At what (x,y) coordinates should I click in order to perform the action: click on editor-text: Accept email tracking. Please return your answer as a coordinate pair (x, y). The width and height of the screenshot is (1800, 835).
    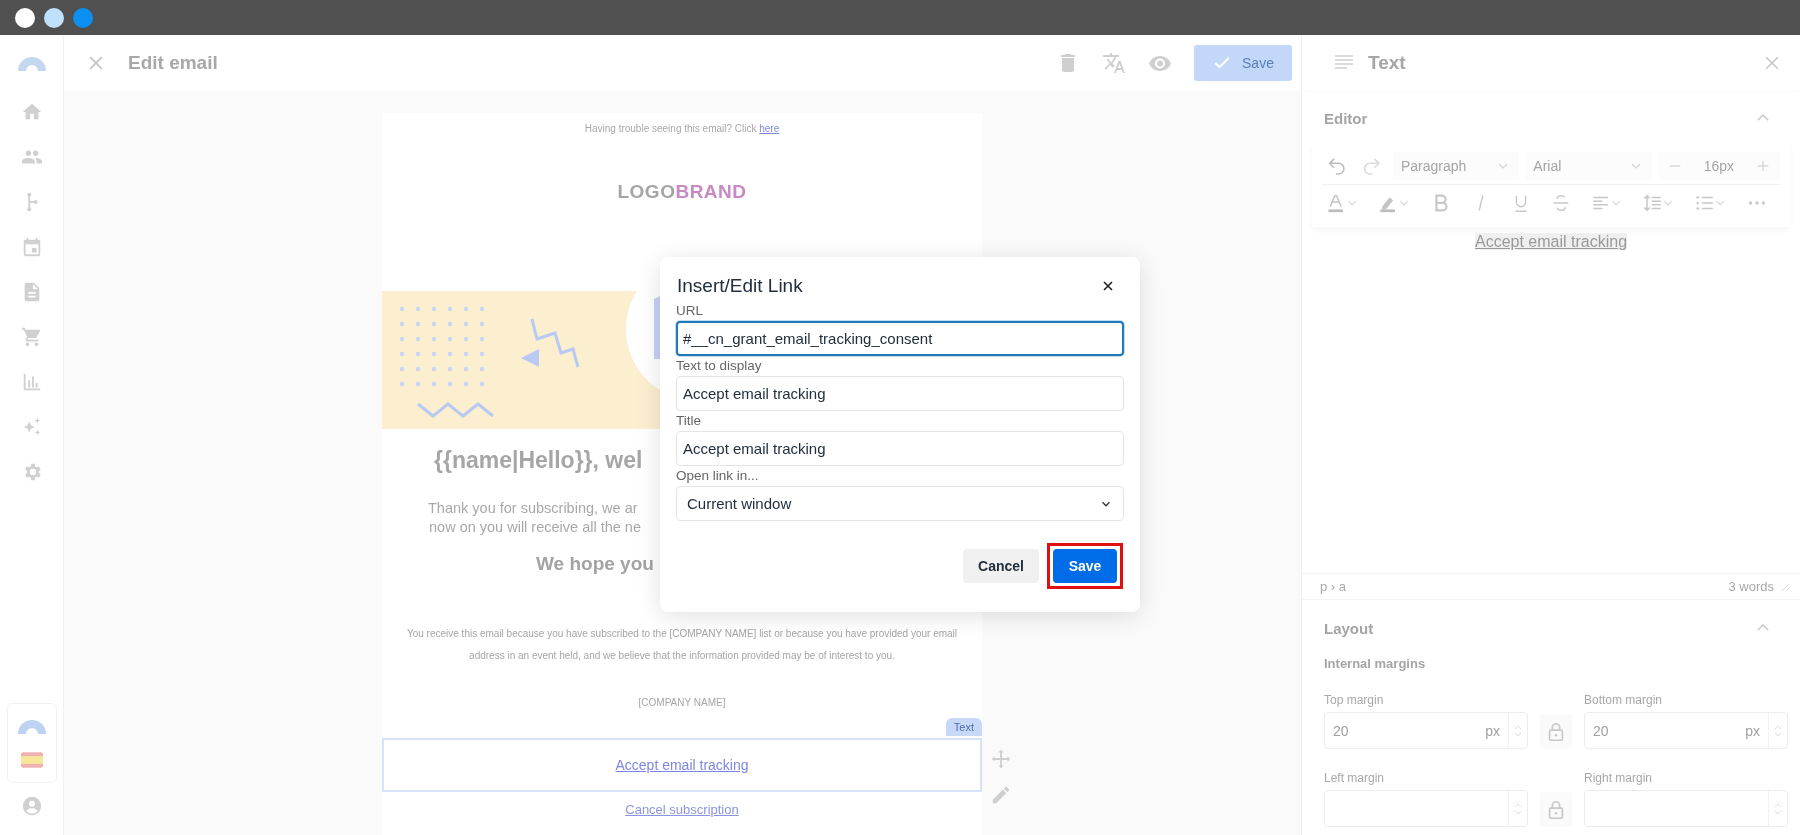
    Looking at the image, I should click on (1551, 241).